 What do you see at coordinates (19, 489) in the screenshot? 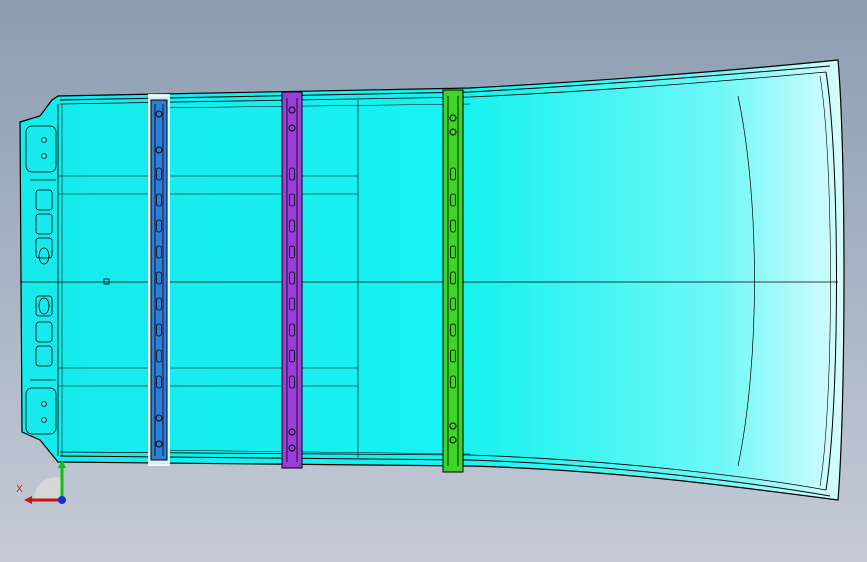
I see `x-axis-label: X` at bounding box center [19, 489].